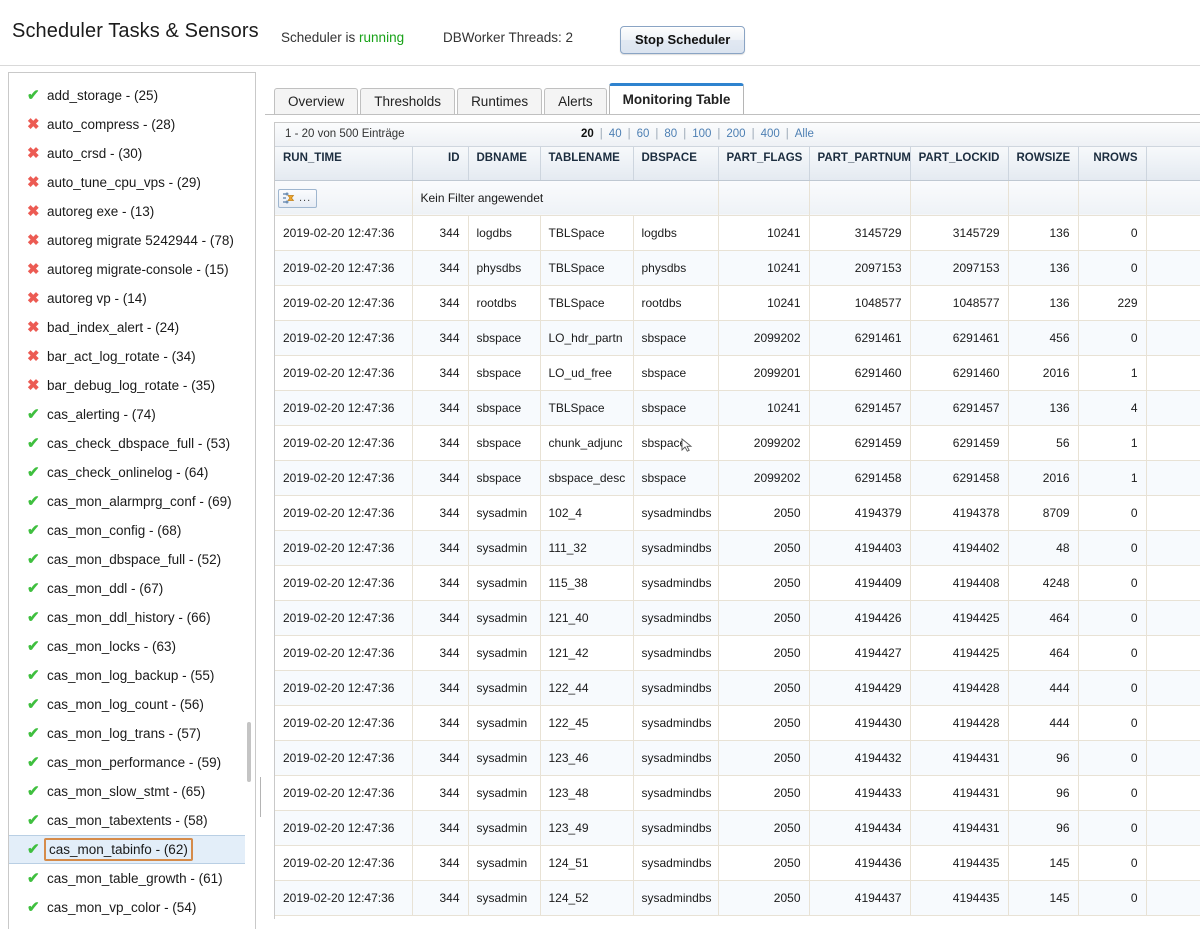 The height and width of the screenshot is (929, 1200). What do you see at coordinates (320, 37) in the screenshot?
I see `scheduler-status-prefix: Scheduler is` at bounding box center [320, 37].